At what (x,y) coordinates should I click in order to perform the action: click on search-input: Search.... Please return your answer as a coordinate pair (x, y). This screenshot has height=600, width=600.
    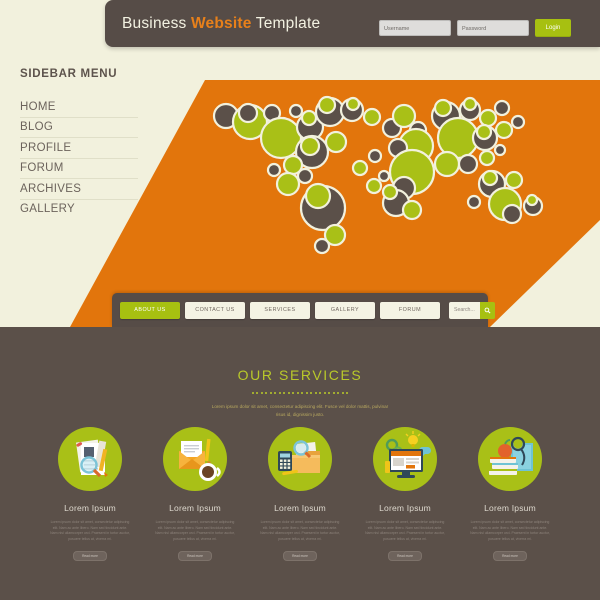
    Looking at the image, I should click on (464, 310).